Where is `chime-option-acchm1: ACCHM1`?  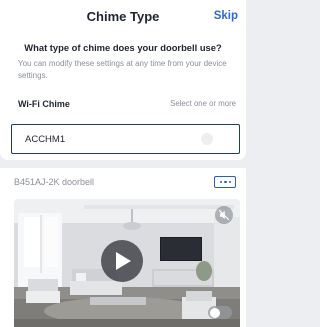 chime-option-acchm1: ACCHM1 is located at coordinates (125, 139).